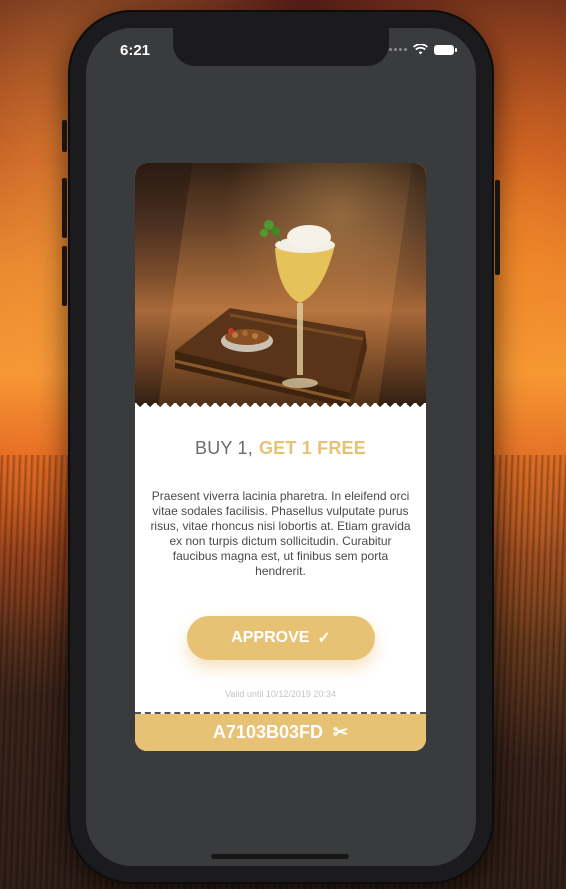 The image size is (566, 889). I want to click on coupon-photo, so click(280, 286).